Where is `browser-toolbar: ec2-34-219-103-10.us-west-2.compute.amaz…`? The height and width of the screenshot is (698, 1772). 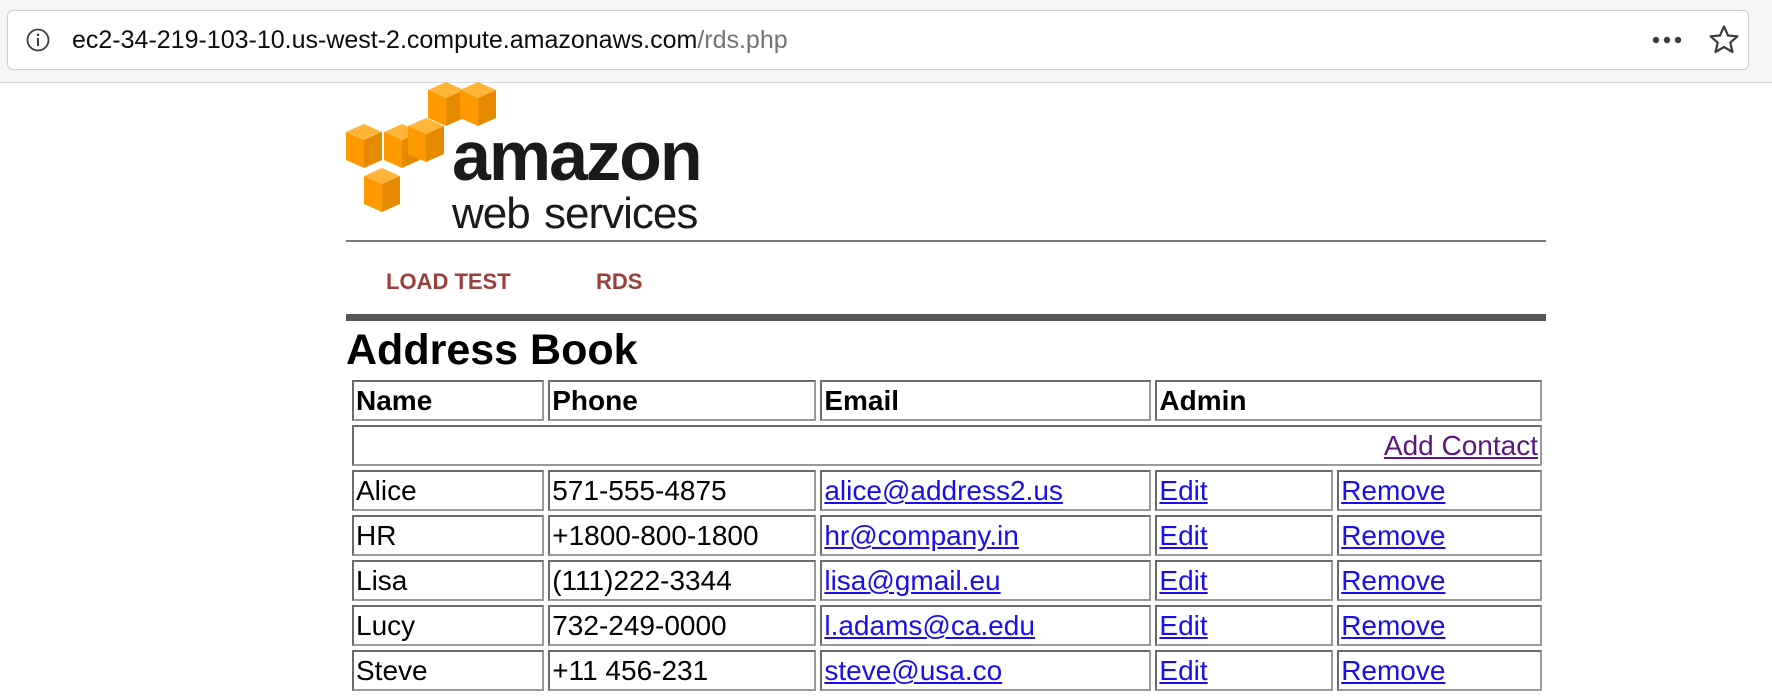
browser-toolbar: ec2-34-219-103-10.us-west-2.compute.amaz… is located at coordinates (886, 41).